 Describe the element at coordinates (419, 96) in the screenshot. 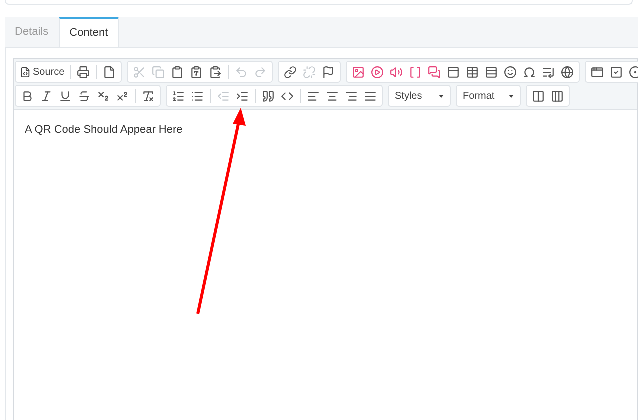

I see `styles-dropdown: Styles` at that location.